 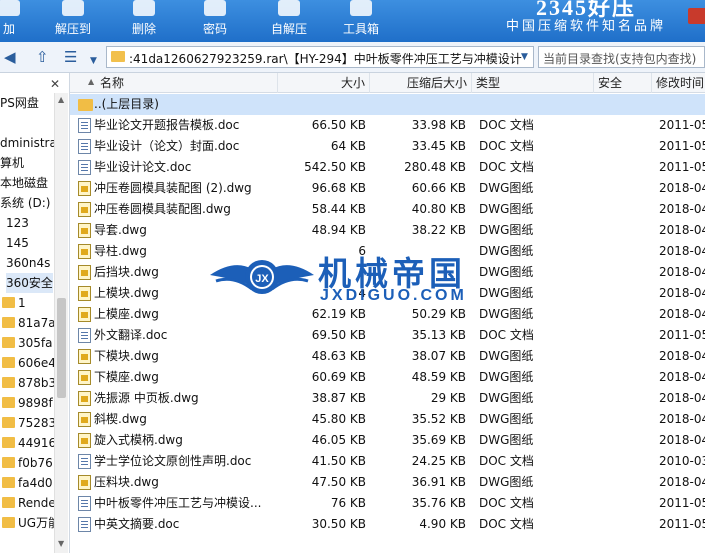 What do you see at coordinates (623, 83) in the screenshot?
I see `column-security: 安全` at bounding box center [623, 83].